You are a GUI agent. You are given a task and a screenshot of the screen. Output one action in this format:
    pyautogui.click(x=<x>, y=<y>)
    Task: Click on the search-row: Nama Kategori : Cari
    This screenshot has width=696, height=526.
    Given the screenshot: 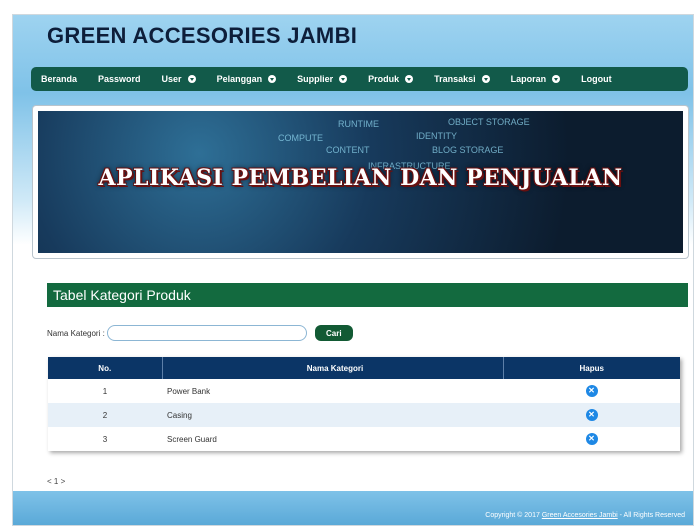 What is the action you would take?
    pyautogui.click(x=200, y=333)
    